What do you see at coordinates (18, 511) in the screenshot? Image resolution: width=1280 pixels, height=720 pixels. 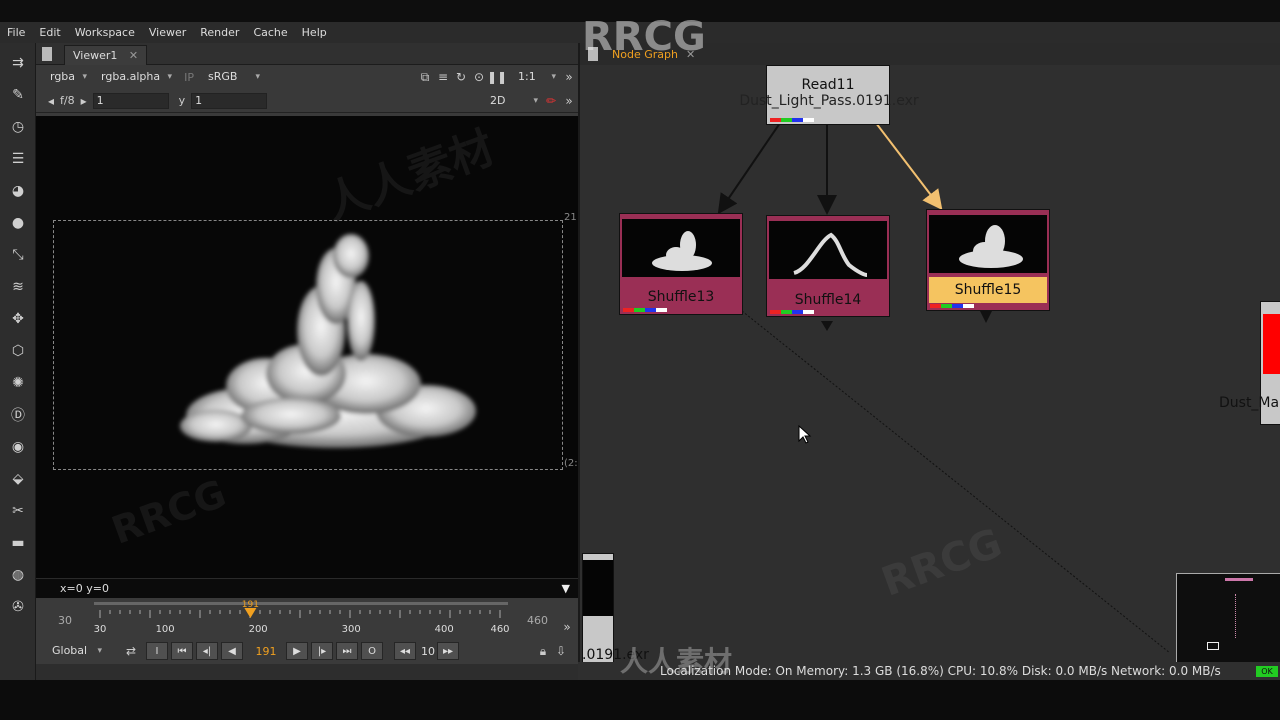 I see `toolsets-icon: ✂` at bounding box center [18, 511].